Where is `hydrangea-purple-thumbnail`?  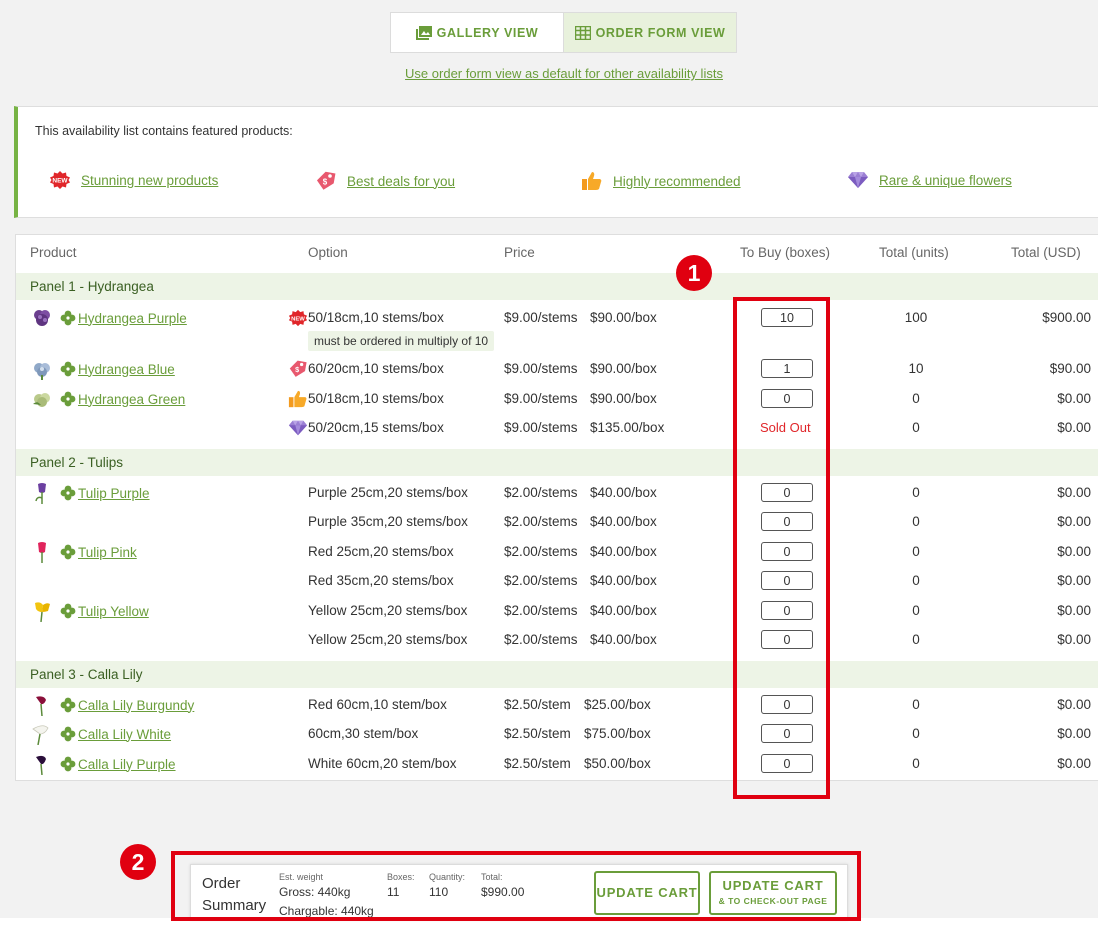 hydrangea-purple-thumbnail is located at coordinates (42, 318).